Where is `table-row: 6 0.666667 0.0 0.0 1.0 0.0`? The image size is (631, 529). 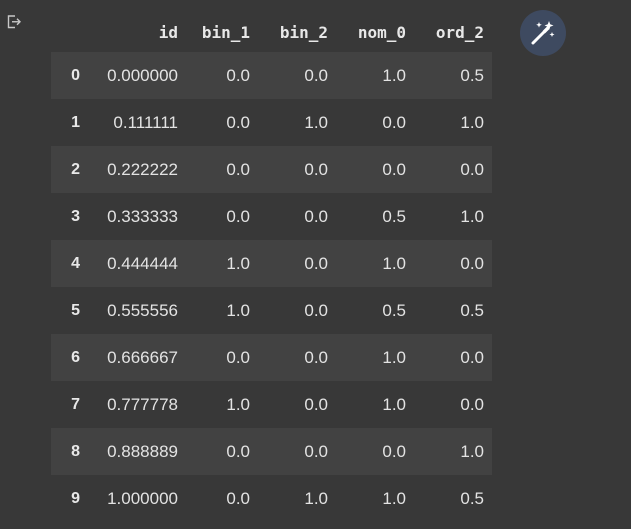
table-row: 6 0.666667 0.0 0.0 1.0 0.0 is located at coordinates (271, 357).